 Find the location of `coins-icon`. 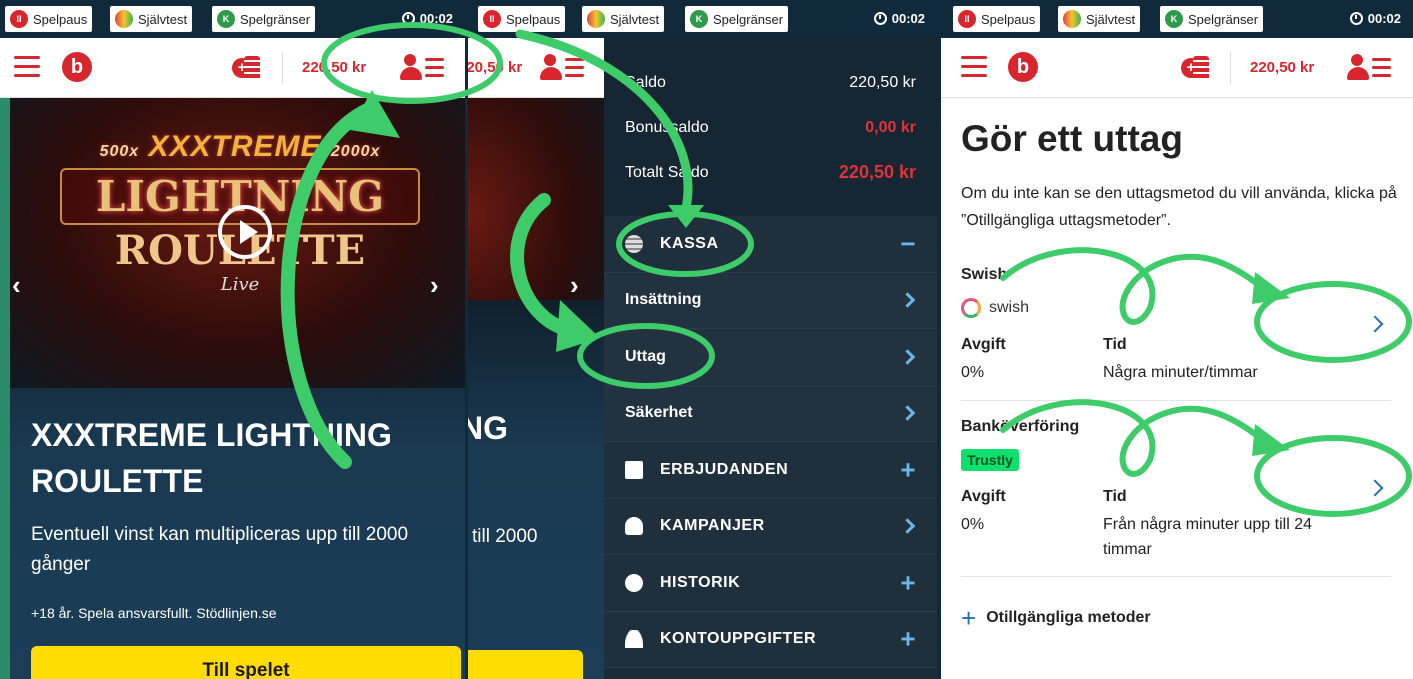

coins-icon is located at coordinates (634, 243).